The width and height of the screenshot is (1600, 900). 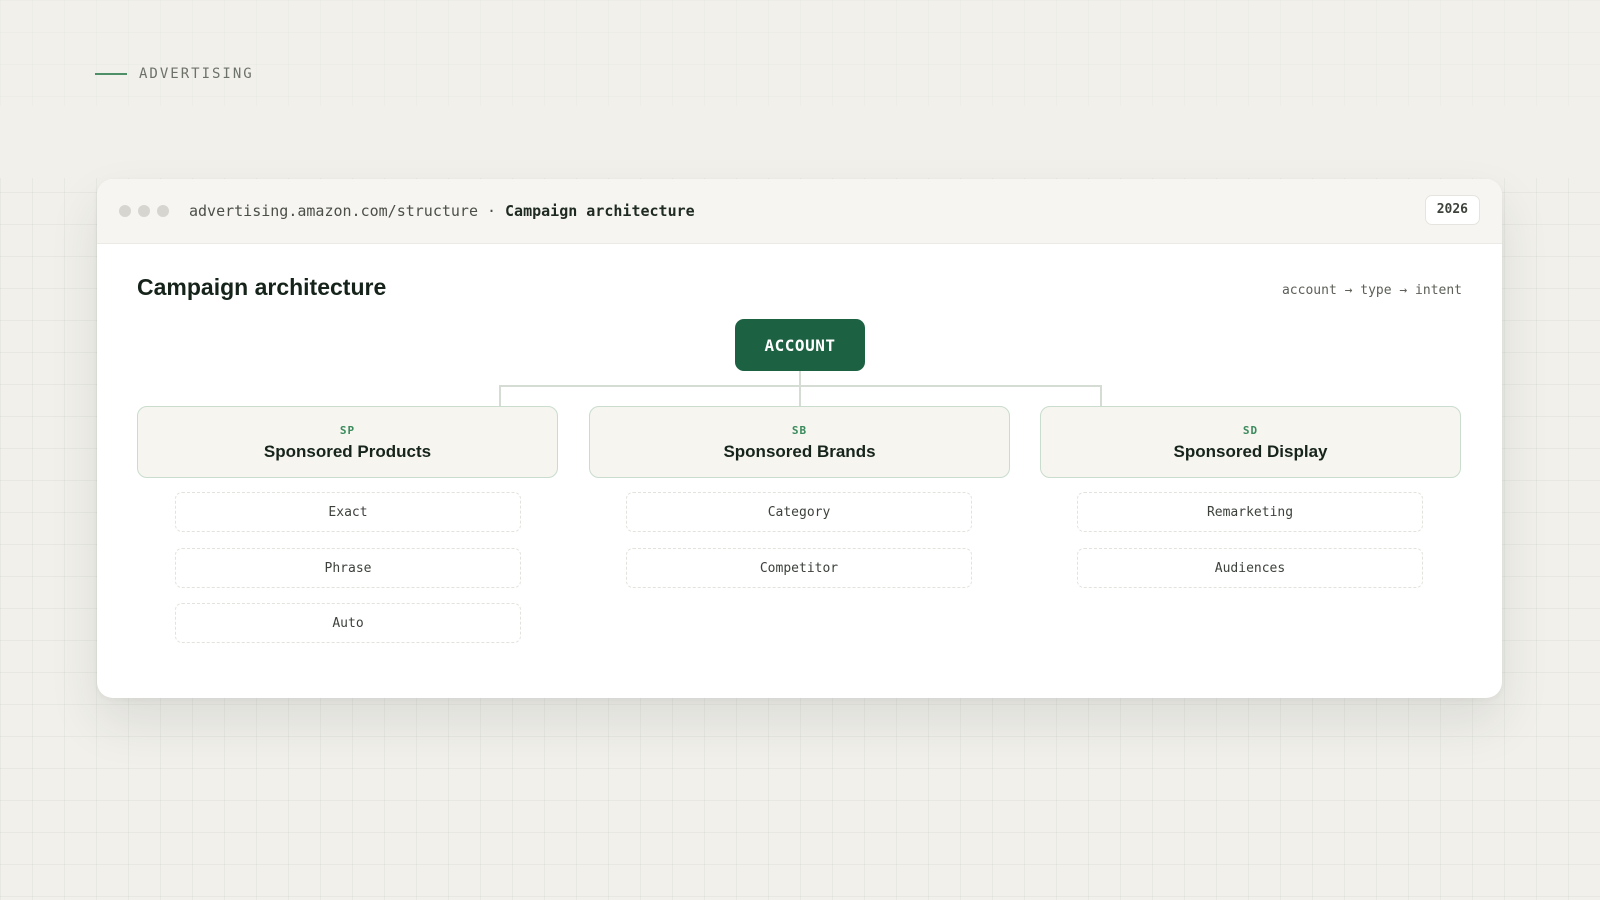 I want to click on type-card-sb: SB Sponsored Brands, so click(x=799, y=442).